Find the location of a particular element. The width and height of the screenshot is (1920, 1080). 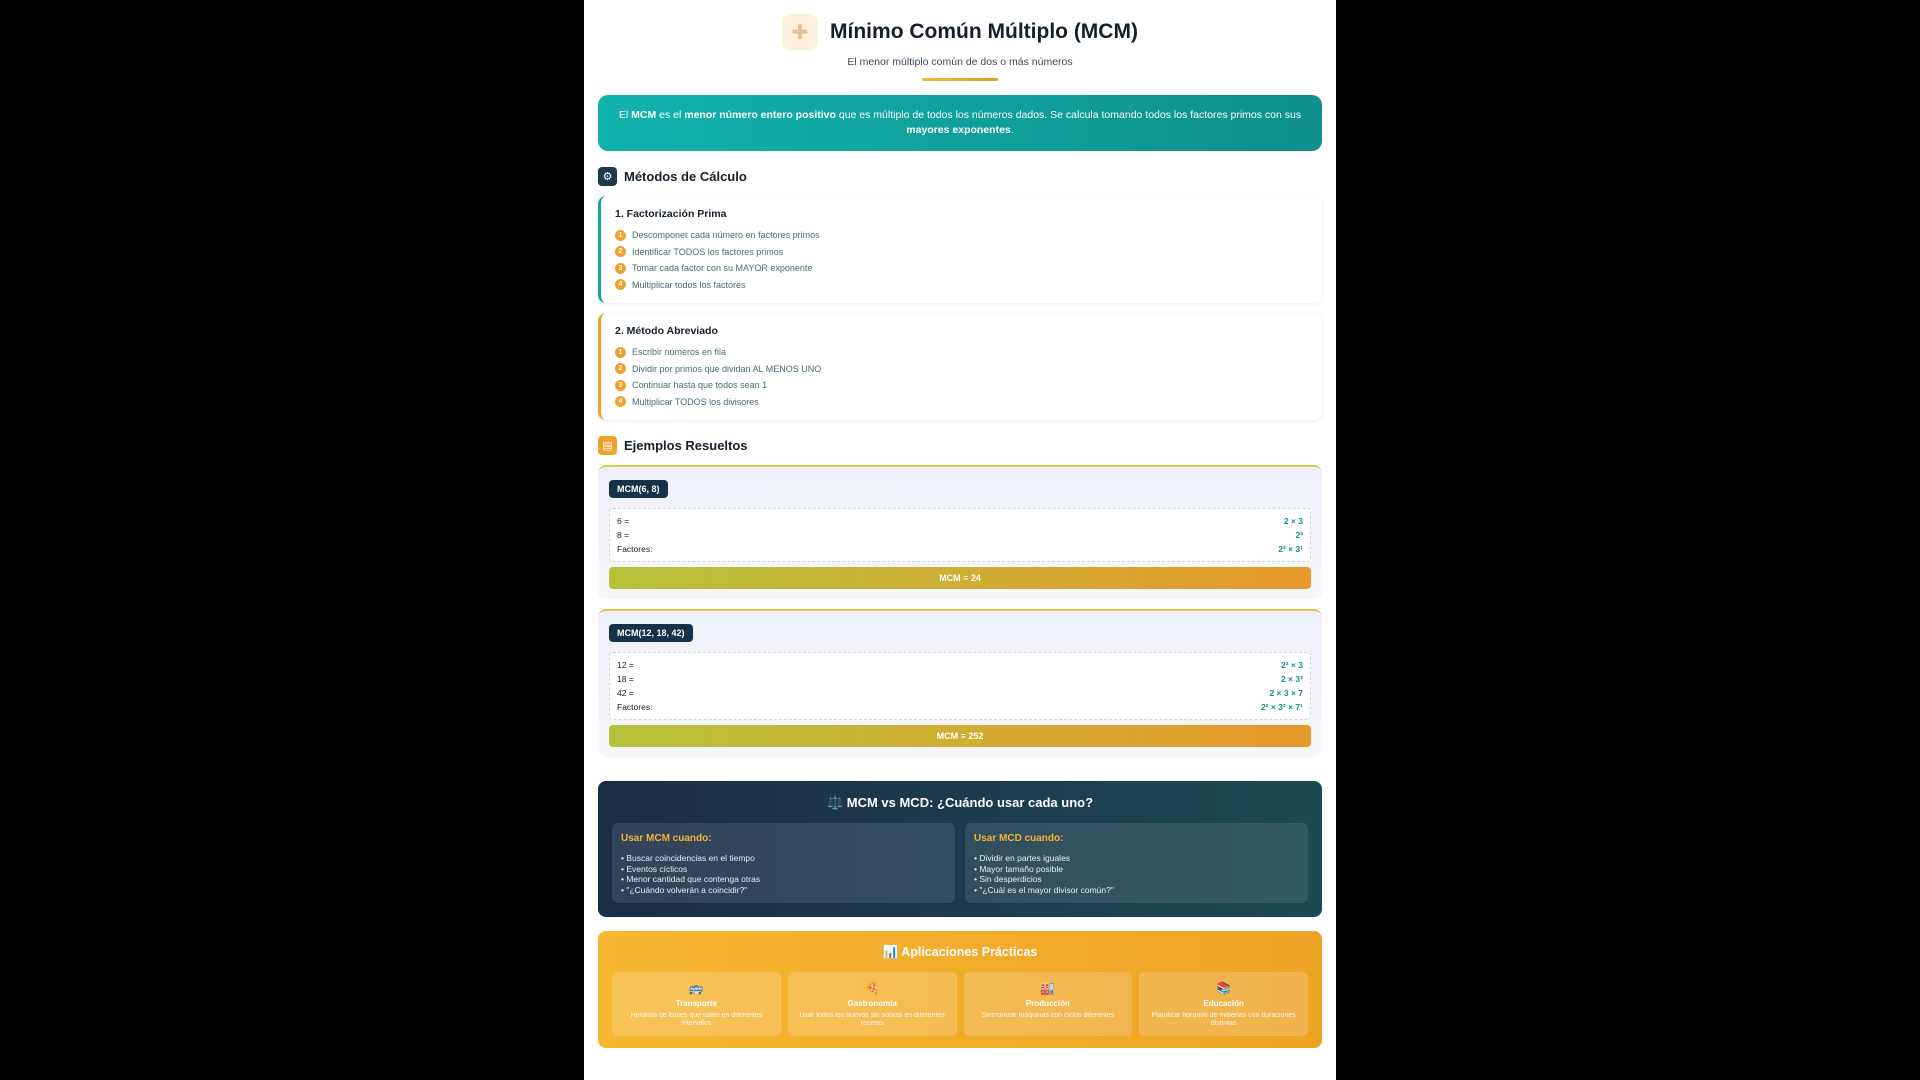

example-row: Factores: 2³ × 3¹ is located at coordinates (960, 549).